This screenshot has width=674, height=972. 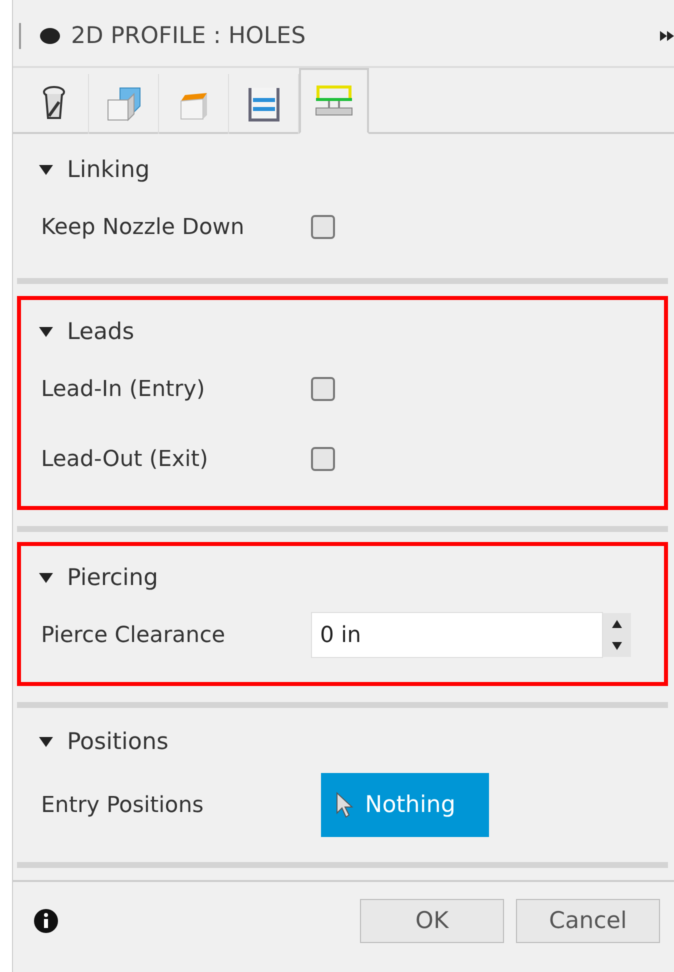 I want to click on forward-icon, so click(x=667, y=36).